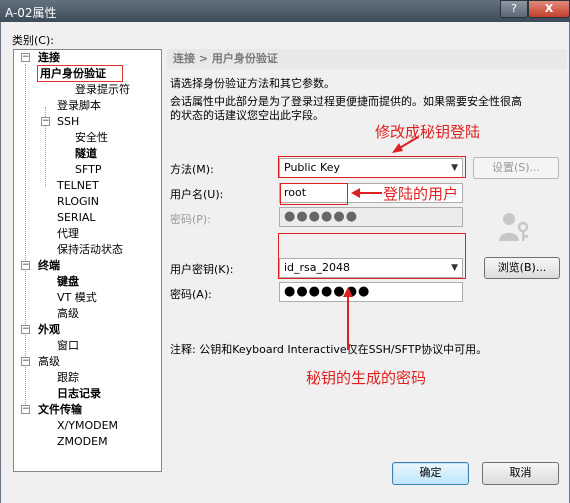 The width and height of the screenshot is (570, 503). Describe the element at coordinates (285, 11) in the screenshot. I see `title-bar: A-02属性 ? X` at that location.